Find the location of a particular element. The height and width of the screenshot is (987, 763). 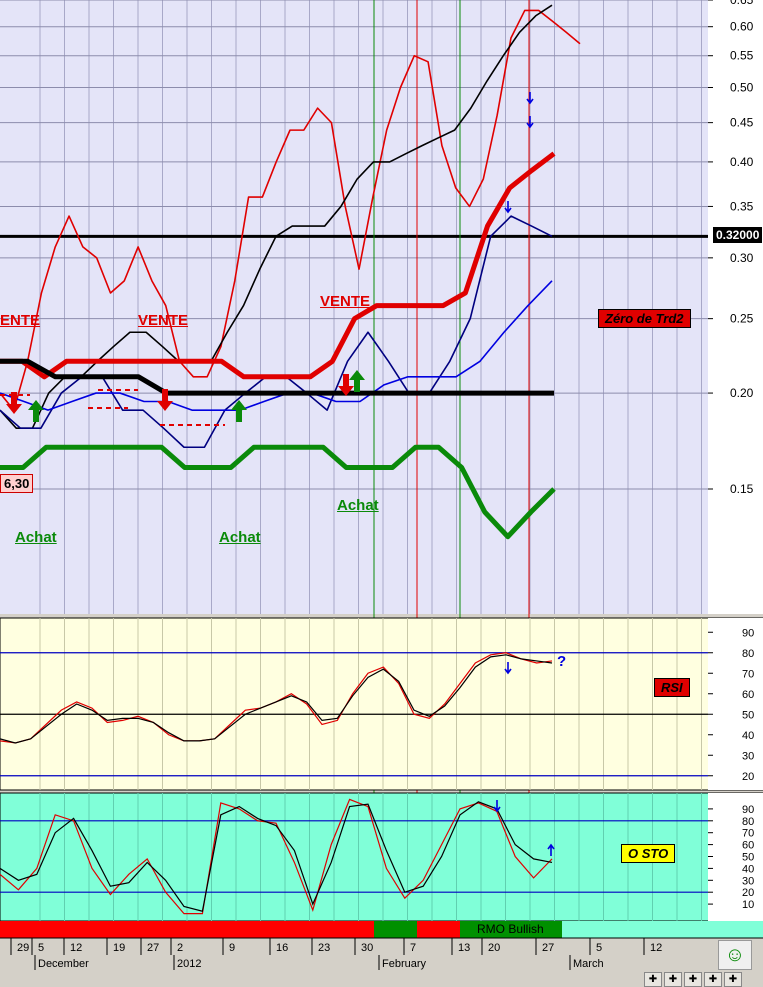

y-tick-label: 0.40 is located at coordinates (742, 162).